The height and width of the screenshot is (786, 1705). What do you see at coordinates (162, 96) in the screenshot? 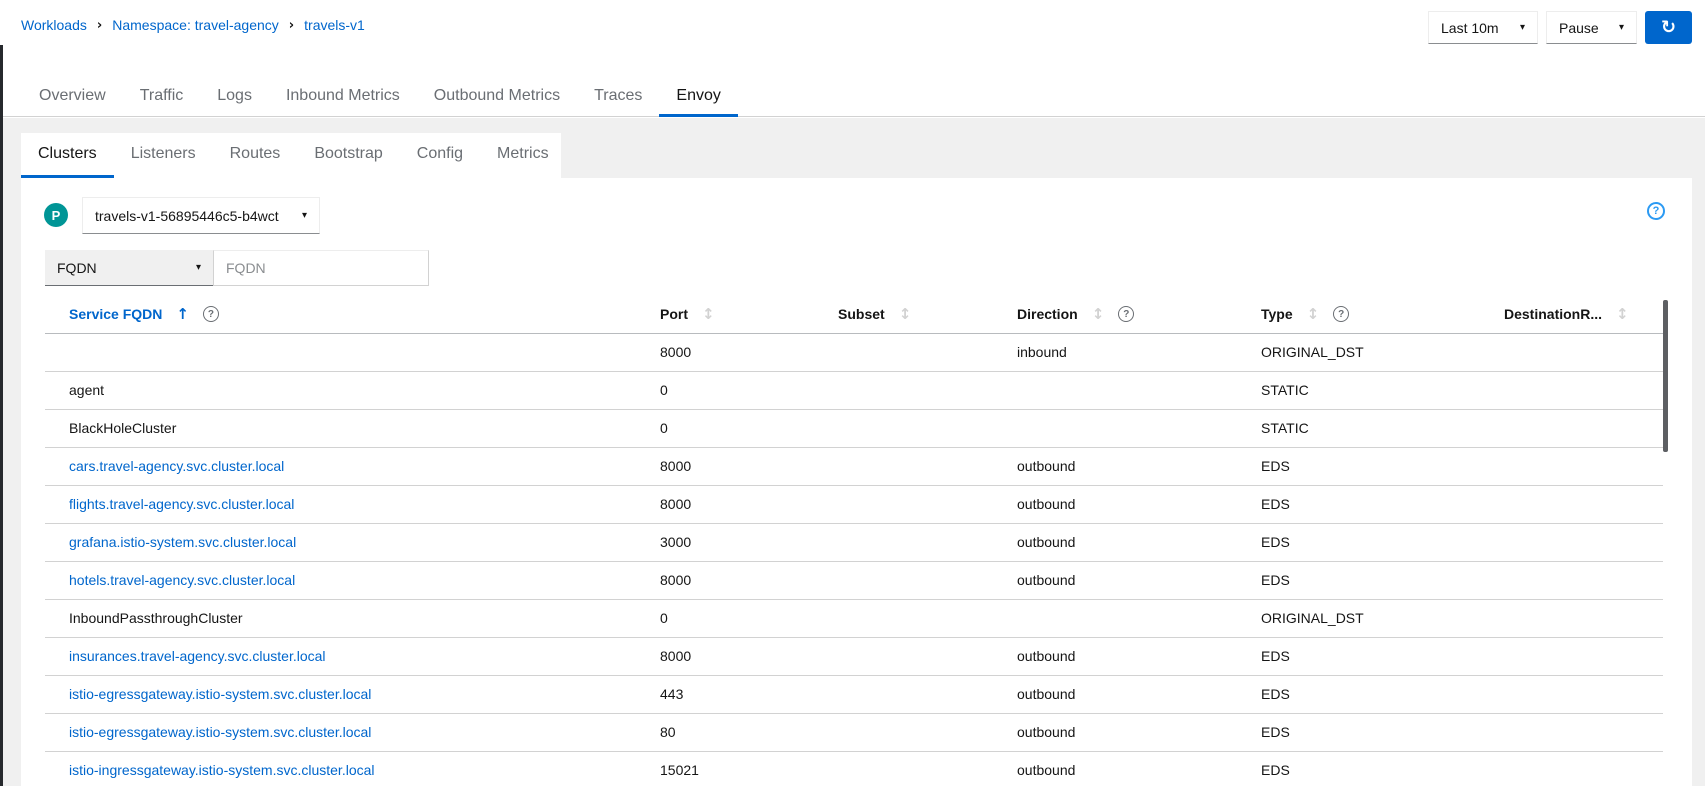
I see `tab-traffic: Traffic` at bounding box center [162, 96].